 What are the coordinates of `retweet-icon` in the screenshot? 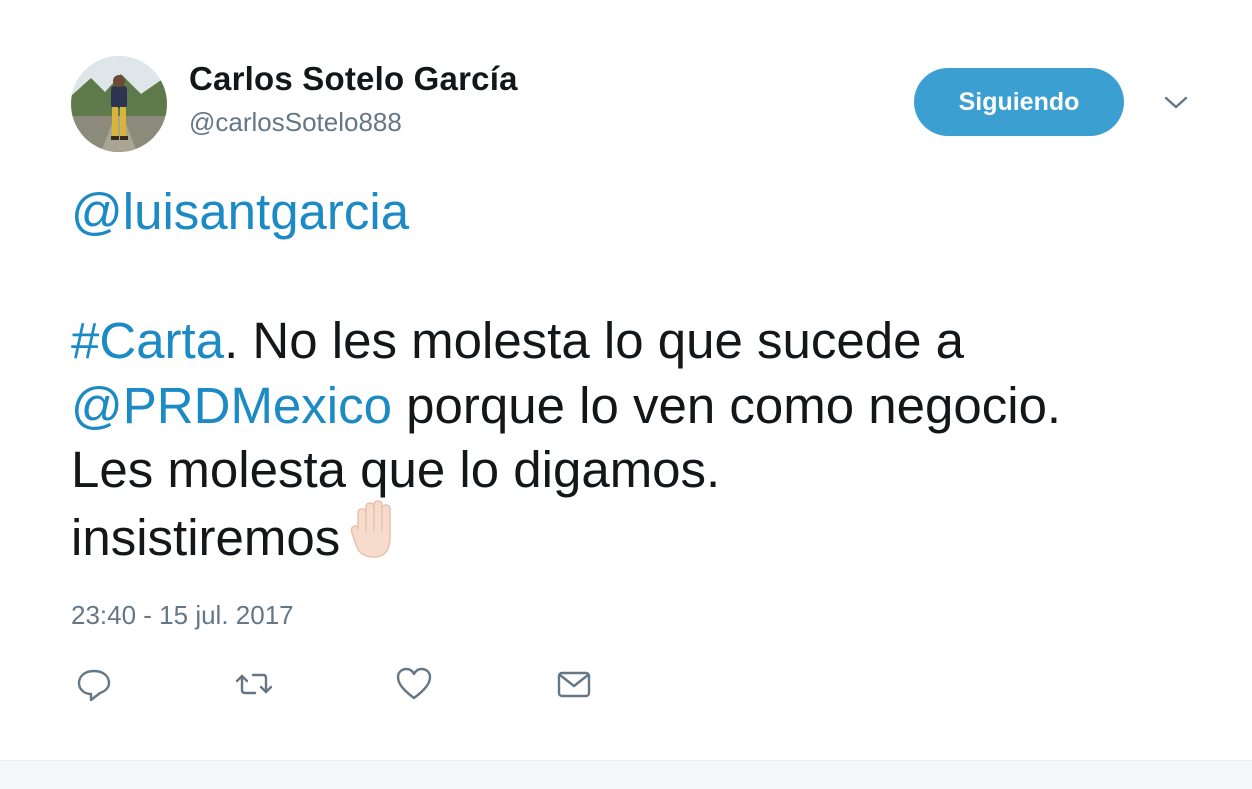 It's located at (254, 684).